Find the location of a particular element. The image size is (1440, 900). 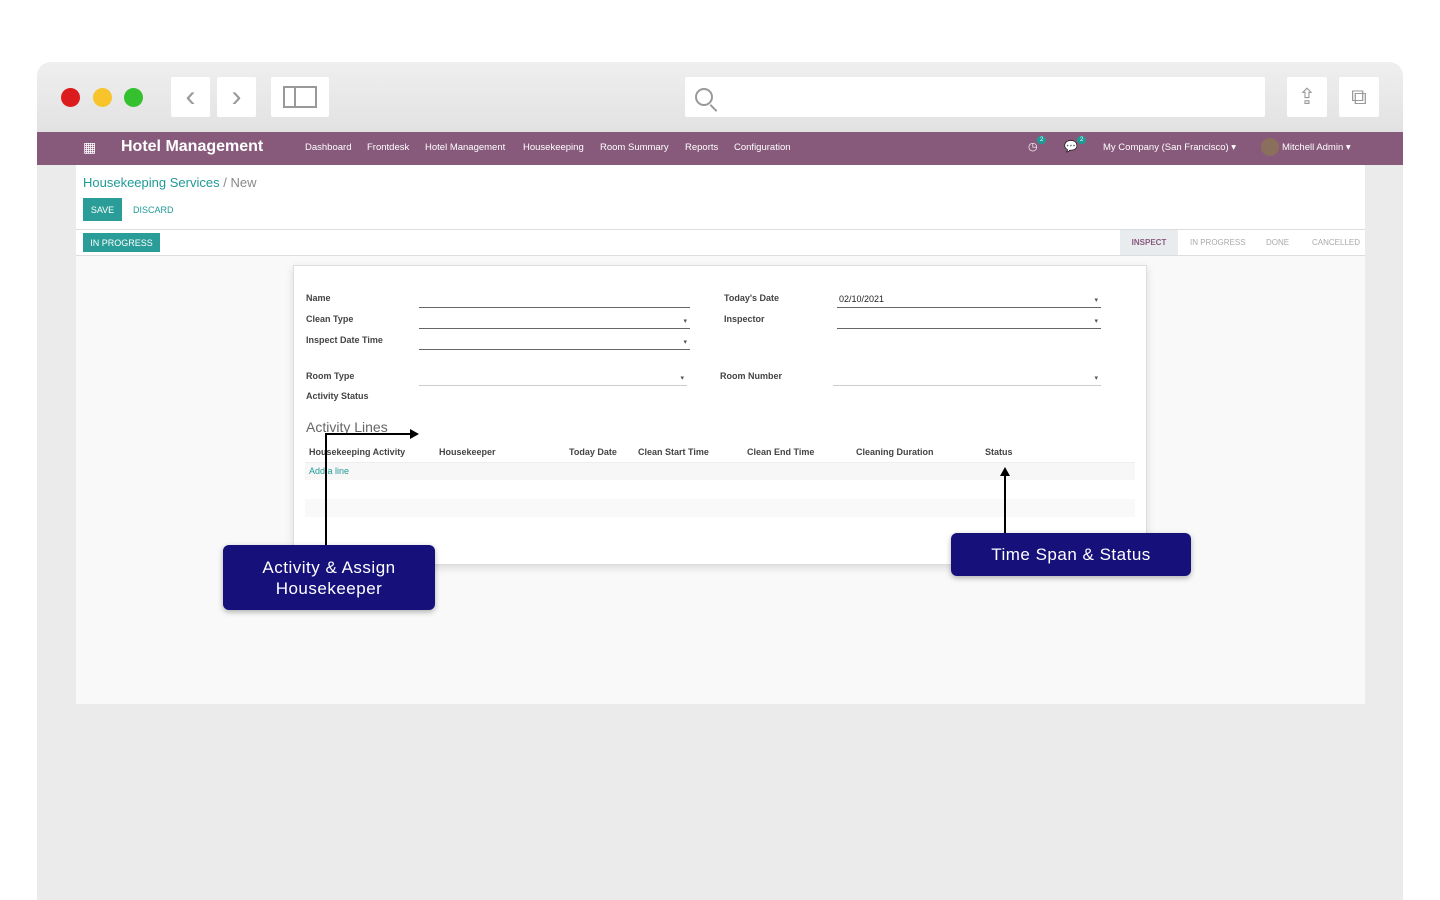

activity-badge: 2 is located at coordinates (1042, 140).